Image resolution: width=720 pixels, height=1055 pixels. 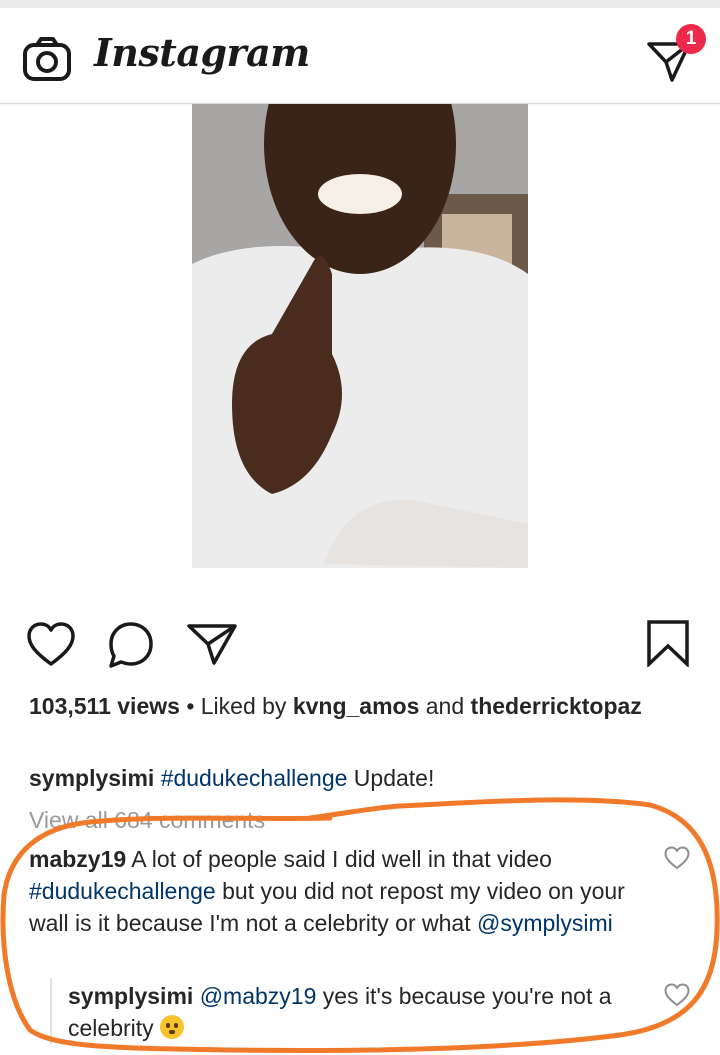 I want to click on caption-text: Update!, so click(x=394, y=778).